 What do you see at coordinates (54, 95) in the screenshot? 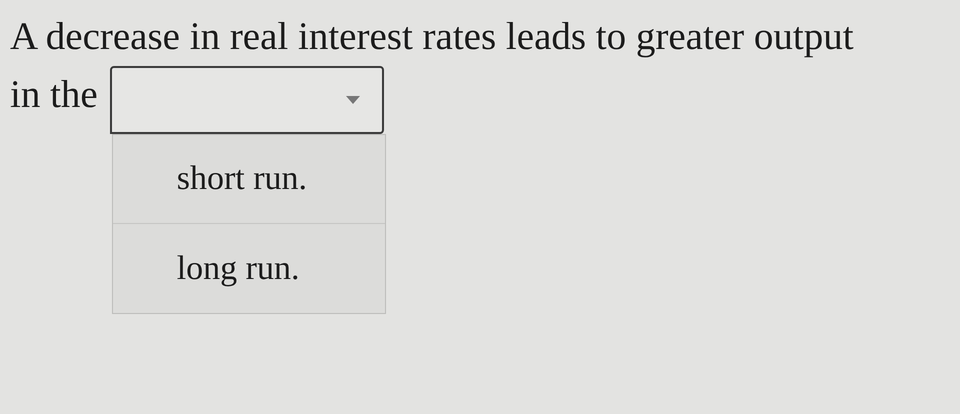
I see `question-text: in the` at bounding box center [54, 95].